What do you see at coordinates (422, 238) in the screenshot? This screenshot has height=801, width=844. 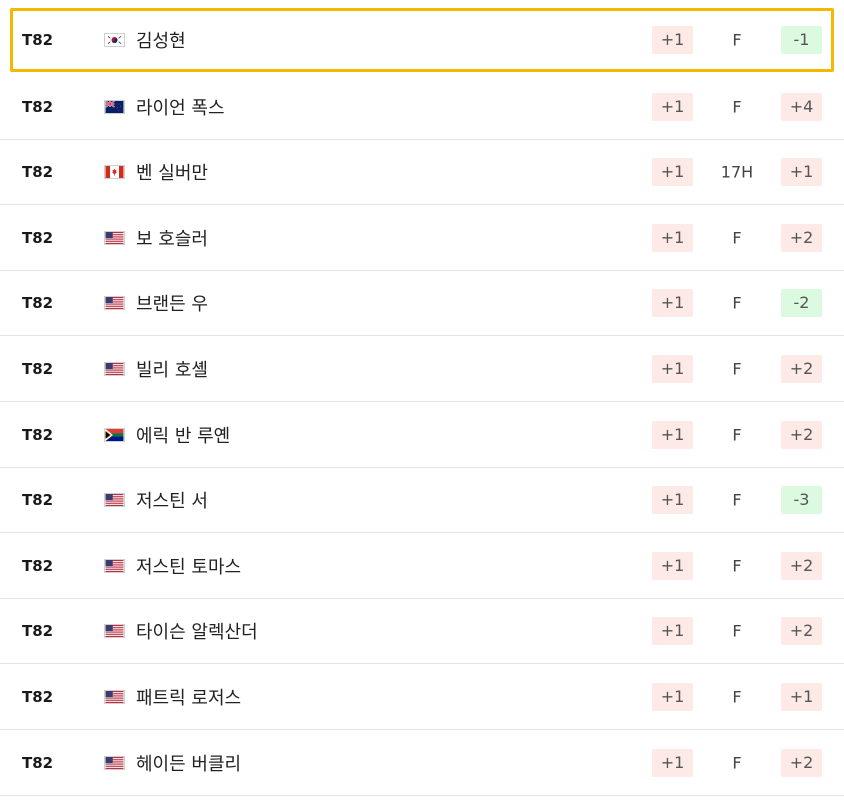 I see `leaderboard-row: T82 보 호슬러 +1 F +2` at bounding box center [422, 238].